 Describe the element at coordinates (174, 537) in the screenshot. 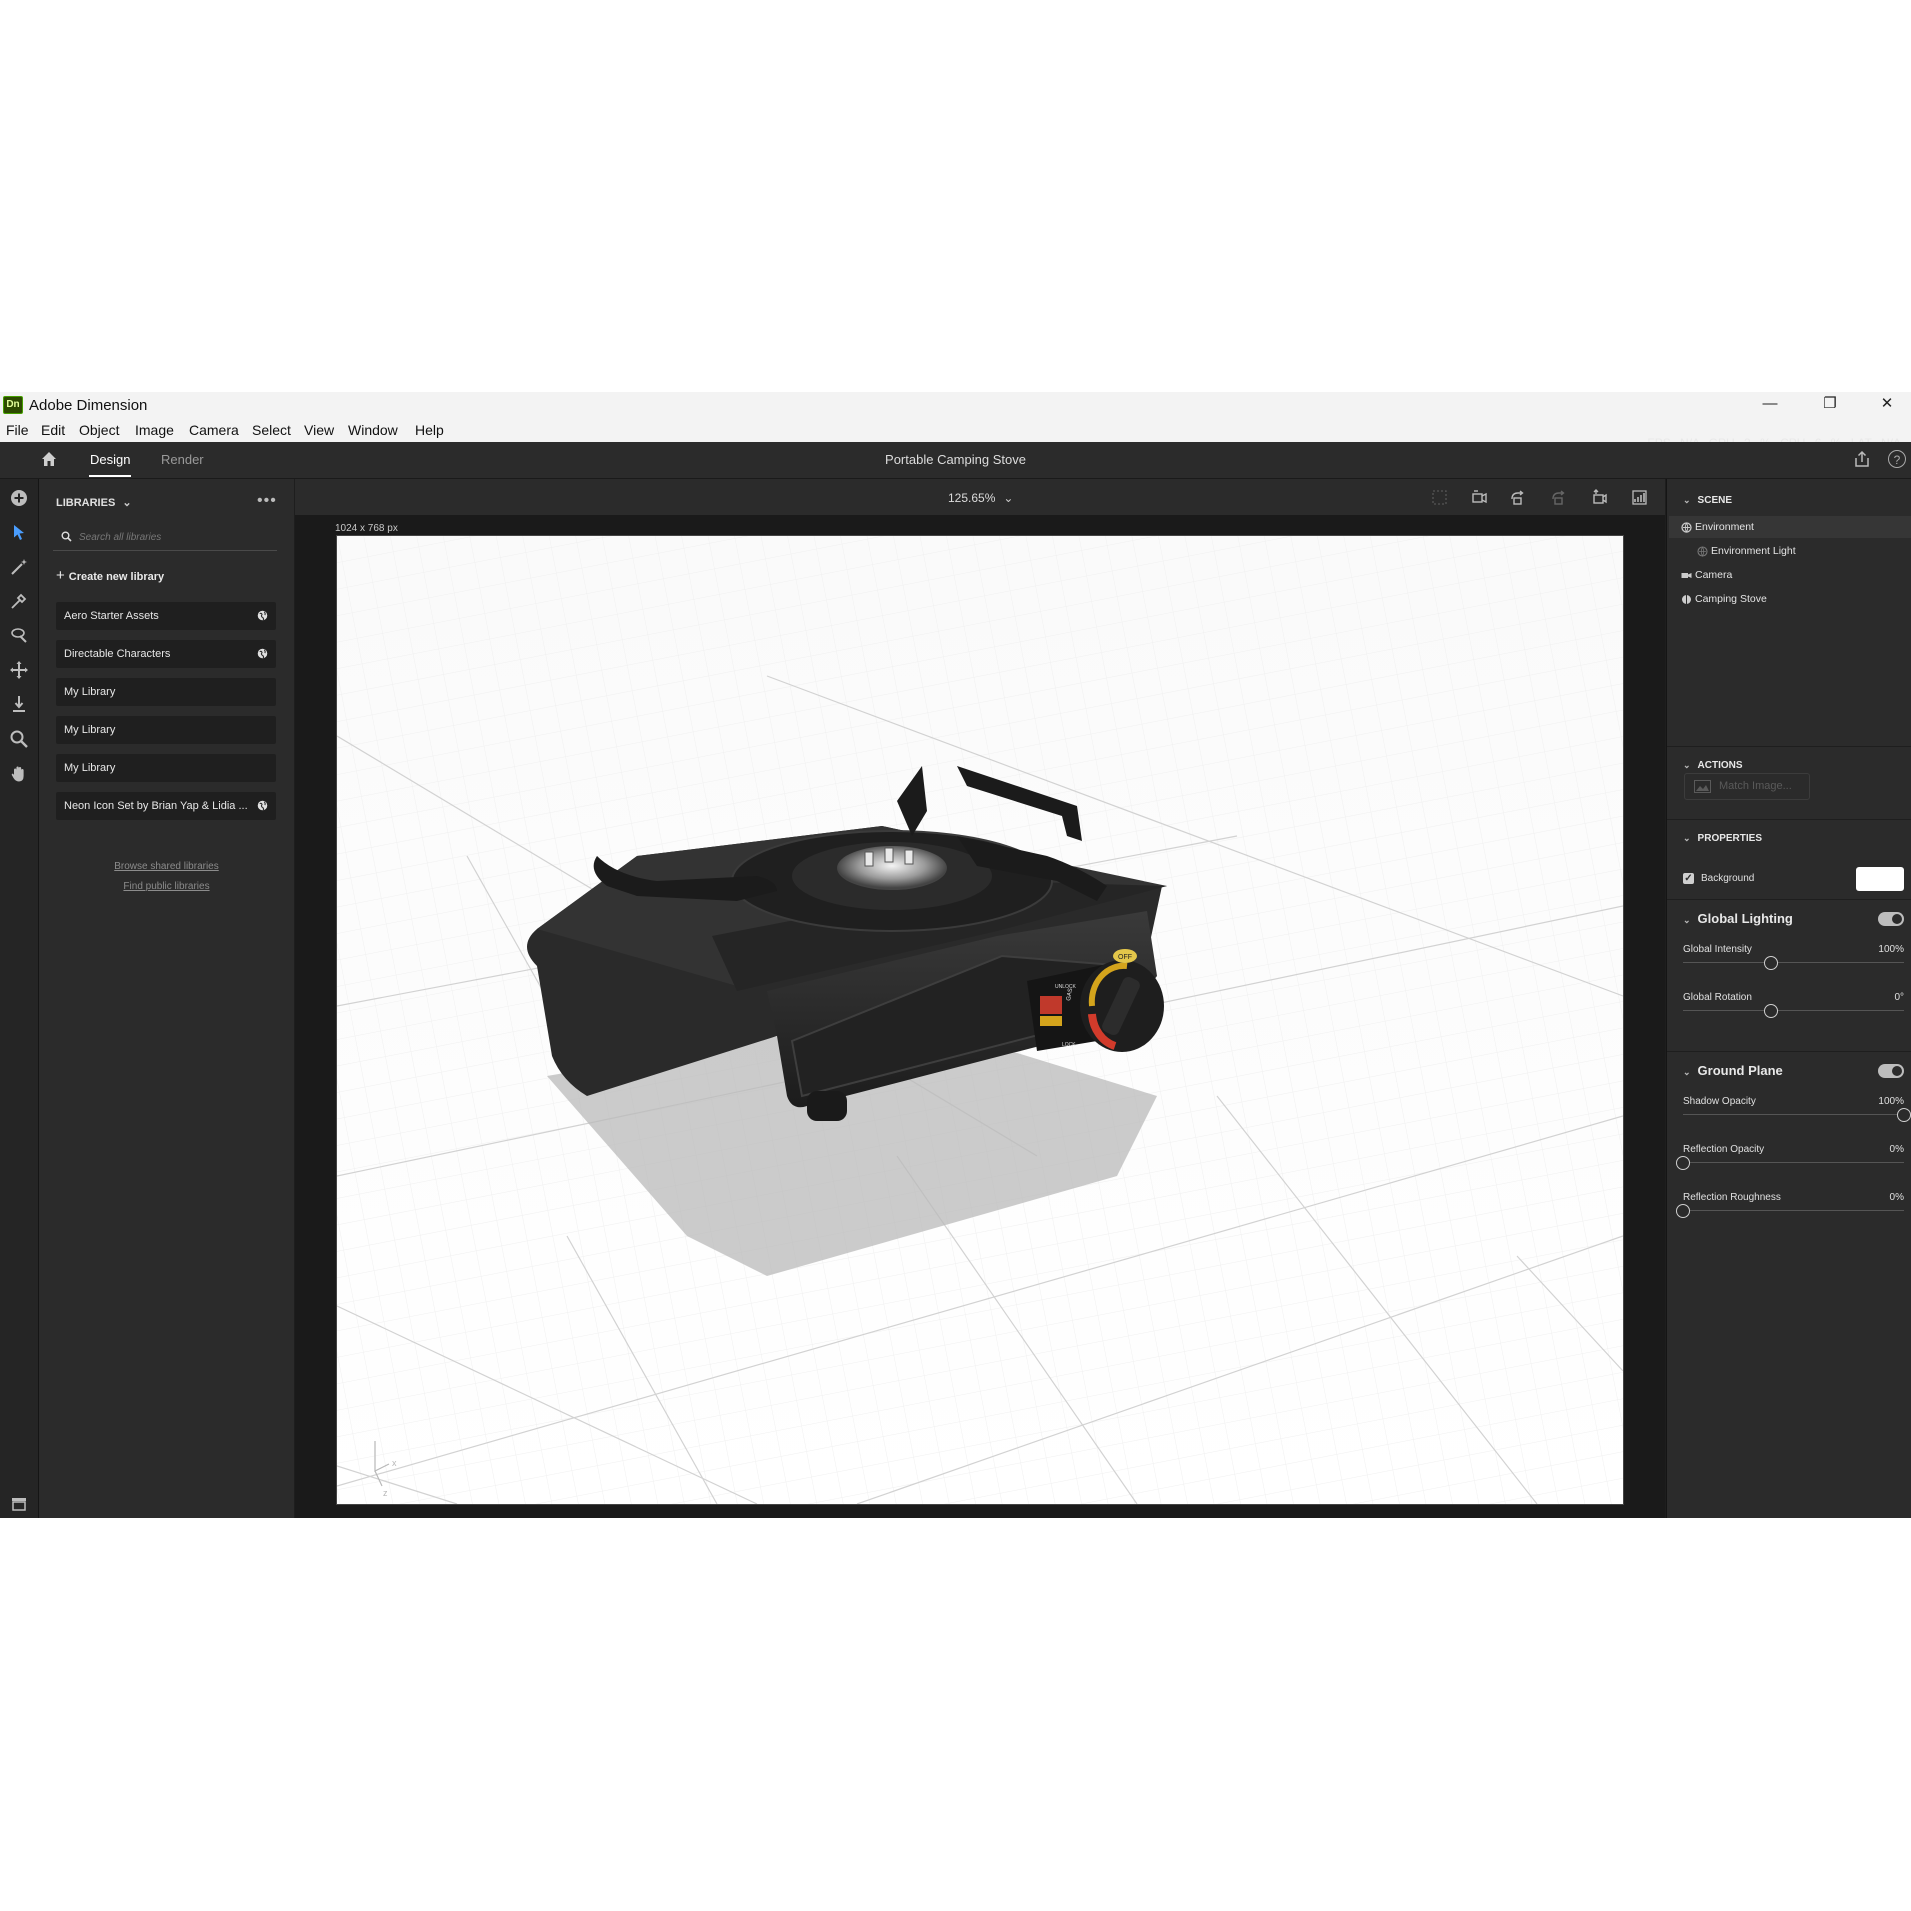

I see `search-input` at that location.